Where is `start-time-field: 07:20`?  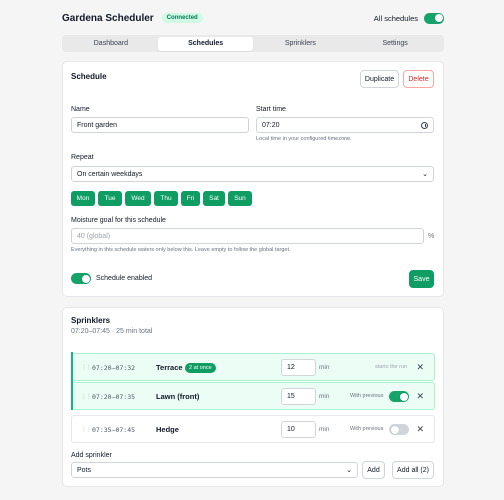 start-time-field: 07:20 is located at coordinates (345, 125).